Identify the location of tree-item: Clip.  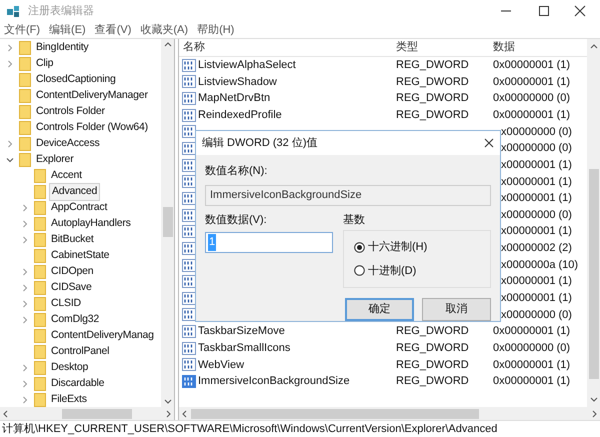
(45, 64).